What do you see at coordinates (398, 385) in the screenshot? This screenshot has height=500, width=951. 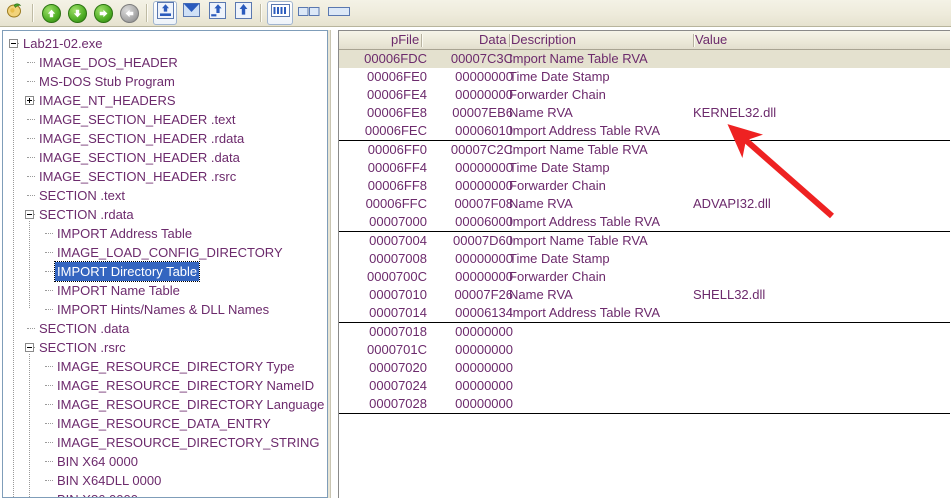 I see `cell-pfile: 00007024` at bounding box center [398, 385].